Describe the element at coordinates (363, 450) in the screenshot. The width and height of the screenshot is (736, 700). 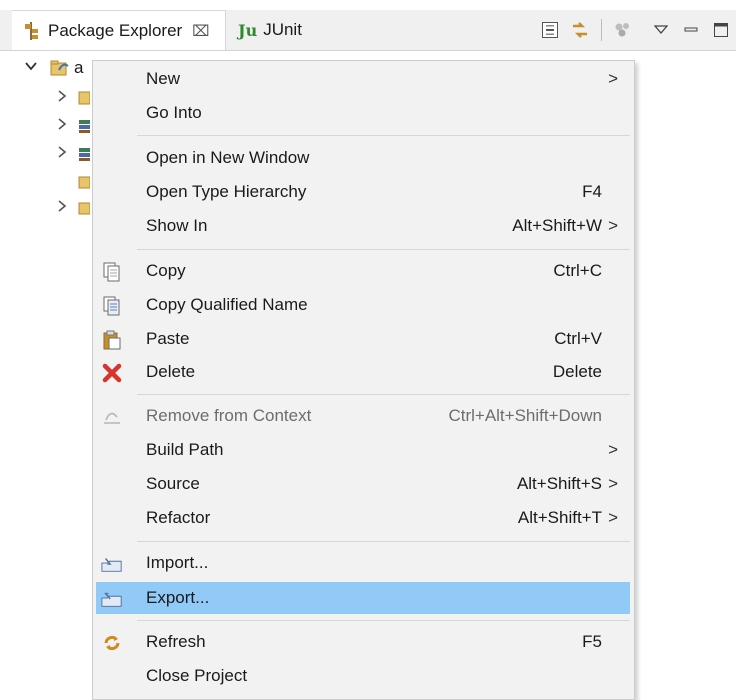
I see `menu-item-build-path: Build Path >` at that location.